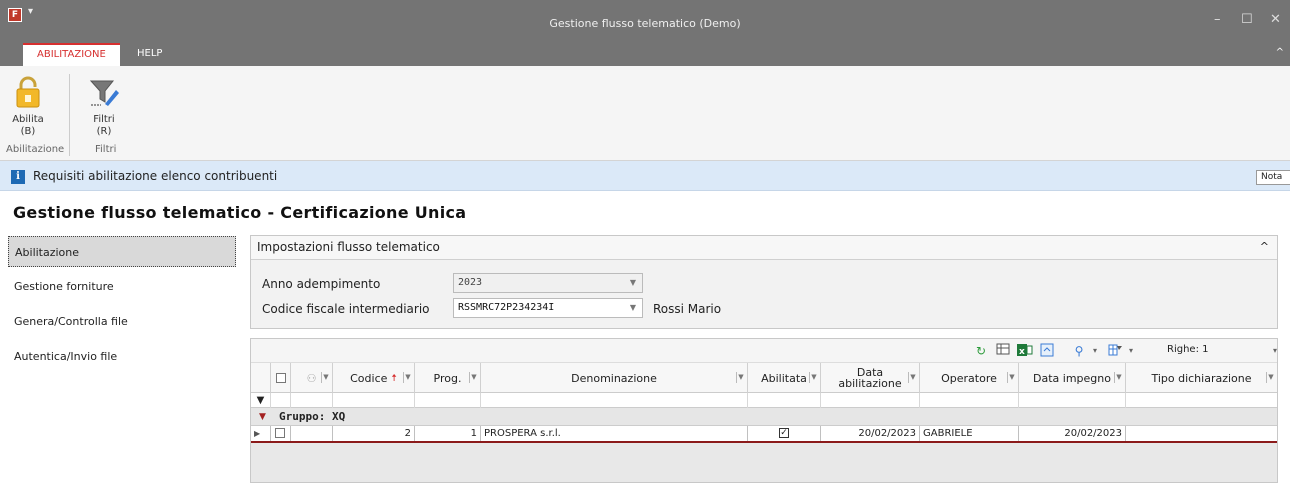 Image resolution: width=1290 pixels, height=483 pixels. I want to click on cell-data-impegno: 20/02/2023, so click(1072, 433).